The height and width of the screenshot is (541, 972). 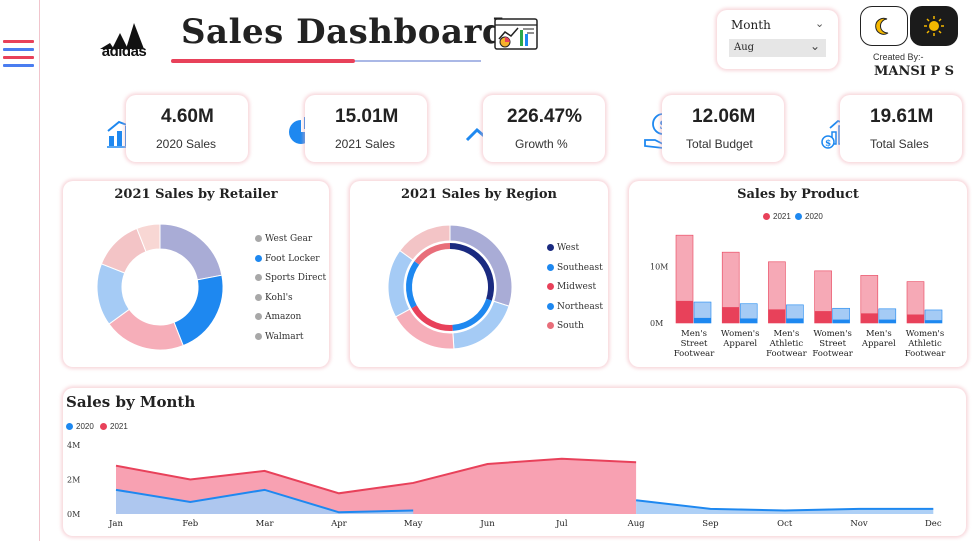 What do you see at coordinates (723, 128) in the screenshot?
I see `kpi-card-budget: 12.06M Total Budget` at bounding box center [723, 128].